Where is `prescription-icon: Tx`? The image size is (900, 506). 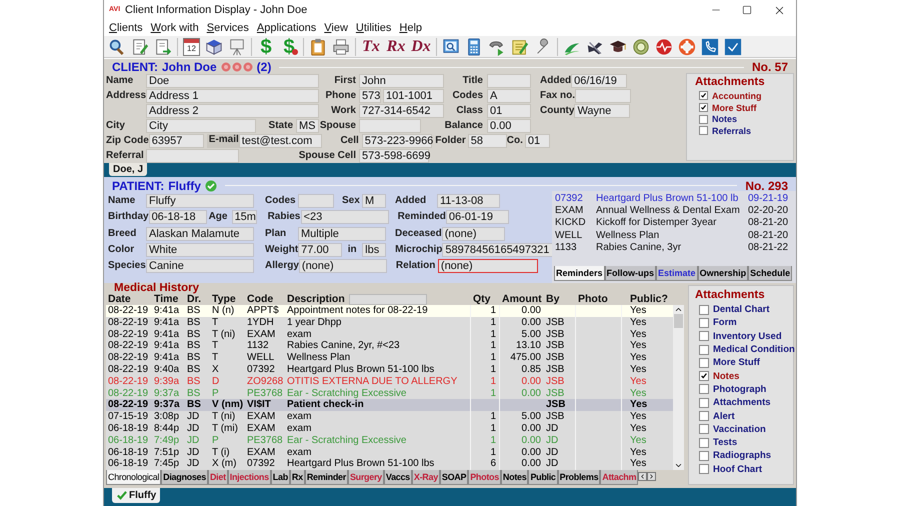 prescription-icon: Tx is located at coordinates (371, 47).